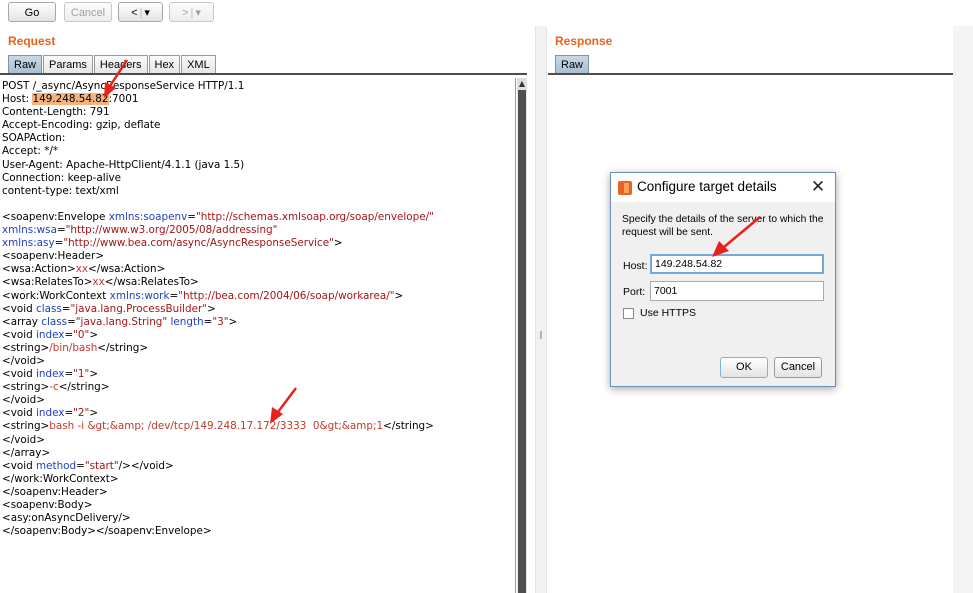  What do you see at coordinates (258, 99) in the screenshot?
I see `request-line: Host: 149.248.54.82:7001` at bounding box center [258, 99].